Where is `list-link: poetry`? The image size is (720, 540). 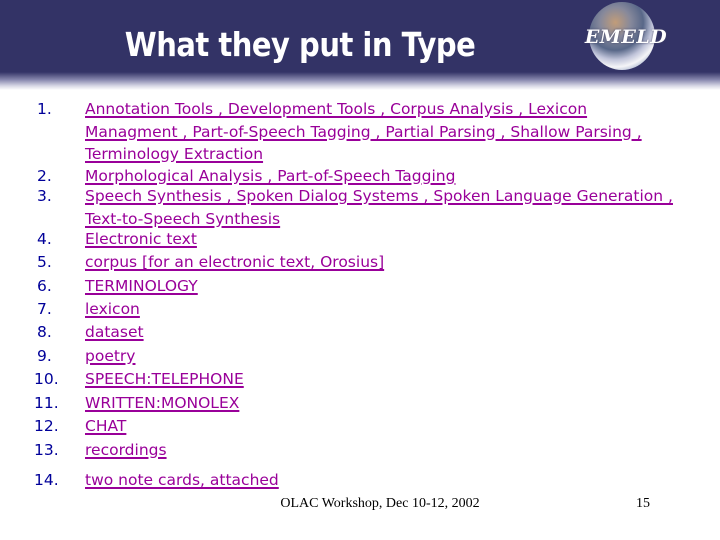 list-link: poetry is located at coordinates (385, 356).